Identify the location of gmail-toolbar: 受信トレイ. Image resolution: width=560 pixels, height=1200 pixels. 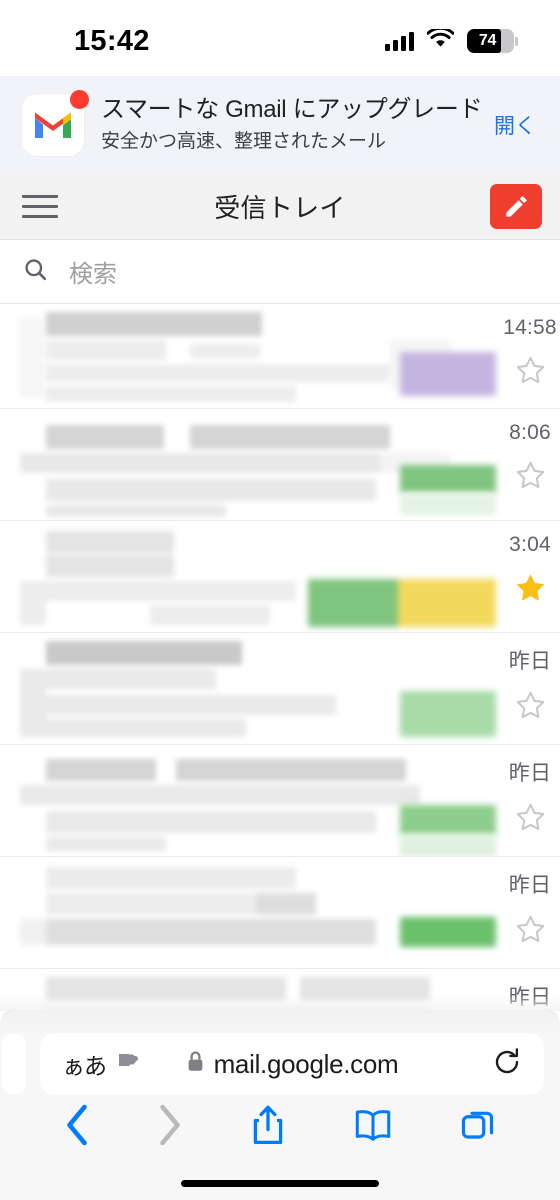
(280, 207).